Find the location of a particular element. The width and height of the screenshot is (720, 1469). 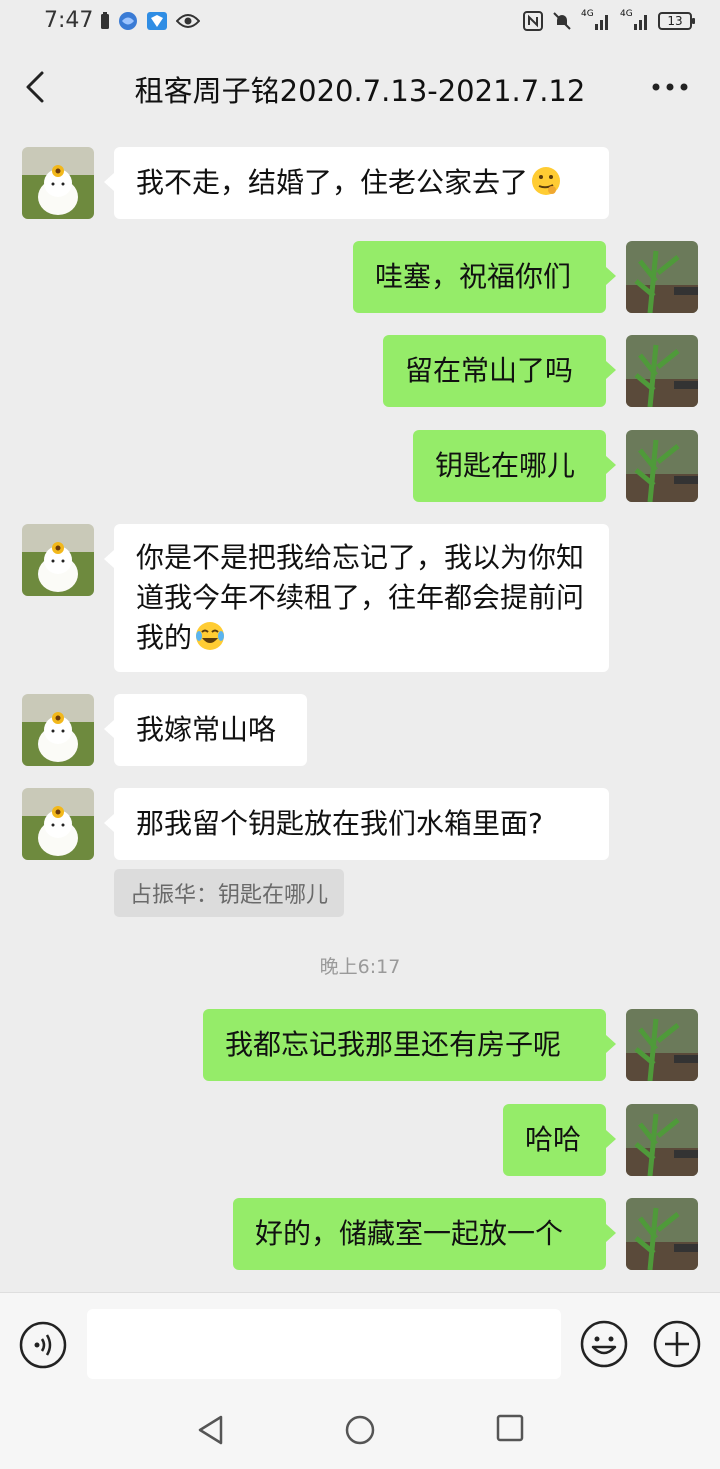

status-left-icons is located at coordinates (150, 21).